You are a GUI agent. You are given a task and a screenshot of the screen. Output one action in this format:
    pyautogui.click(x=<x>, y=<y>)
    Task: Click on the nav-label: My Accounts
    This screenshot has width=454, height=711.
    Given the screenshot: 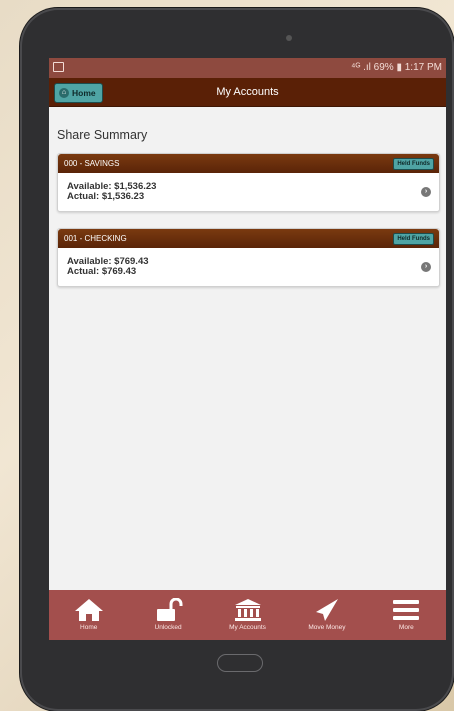 What is the action you would take?
    pyautogui.click(x=247, y=627)
    